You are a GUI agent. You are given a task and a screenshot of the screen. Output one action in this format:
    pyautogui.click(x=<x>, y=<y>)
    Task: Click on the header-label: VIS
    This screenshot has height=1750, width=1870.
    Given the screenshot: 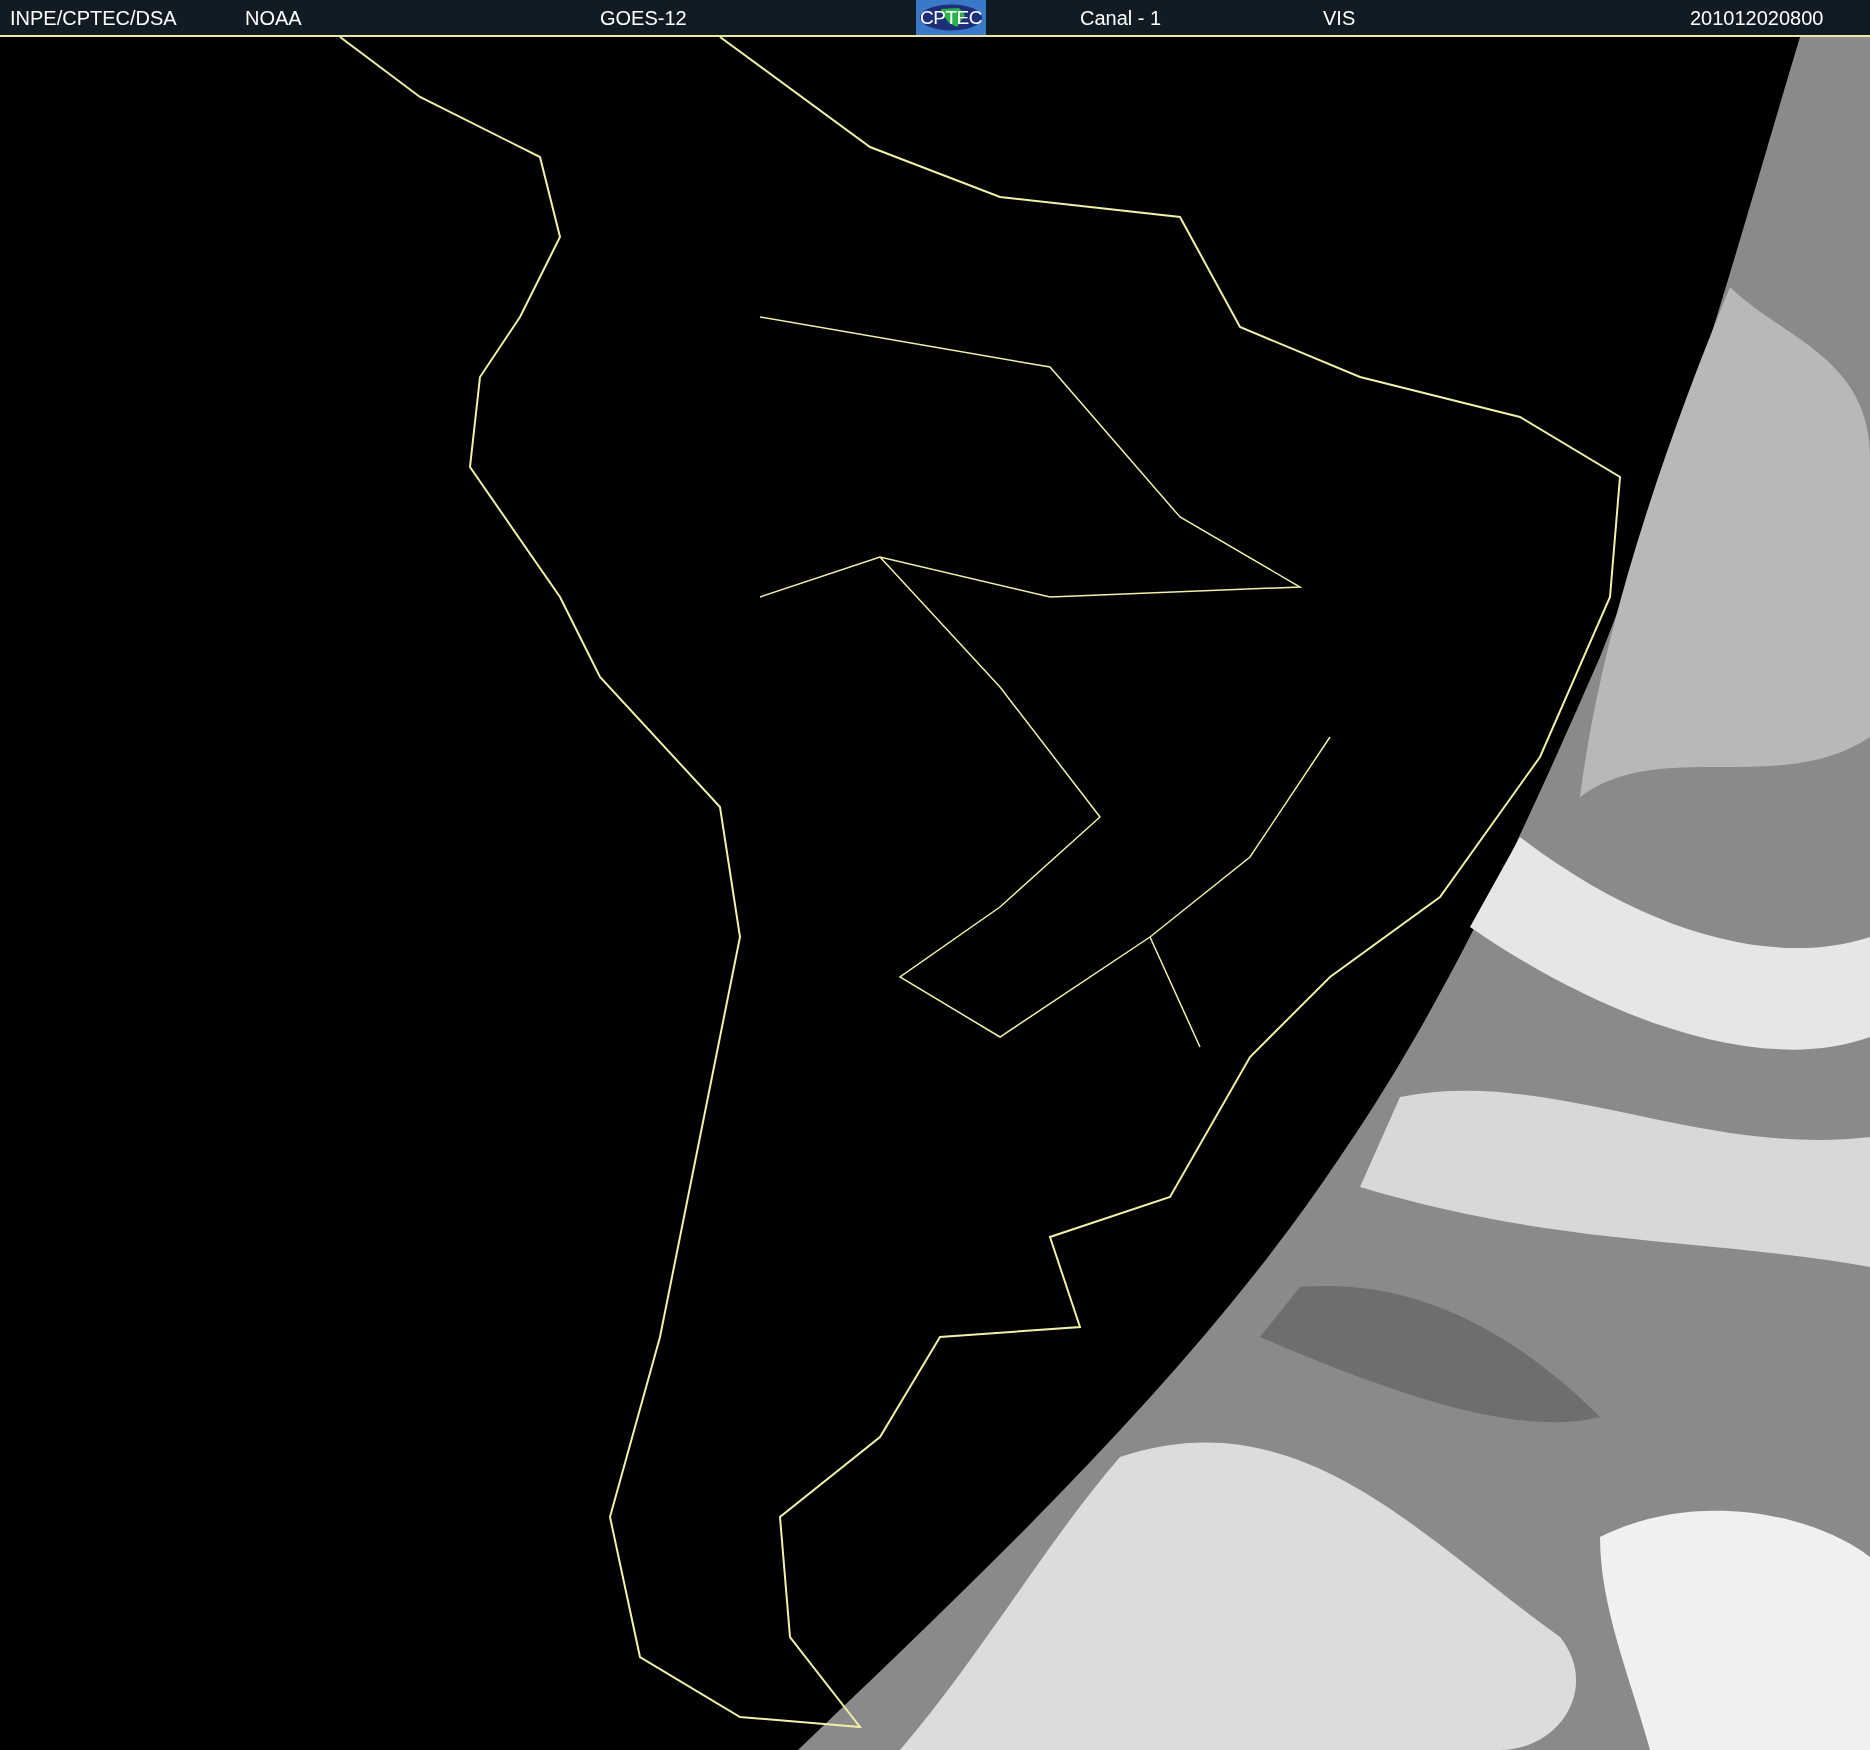 What is the action you would take?
    pyautogui.click(x=1339, y=17)
    